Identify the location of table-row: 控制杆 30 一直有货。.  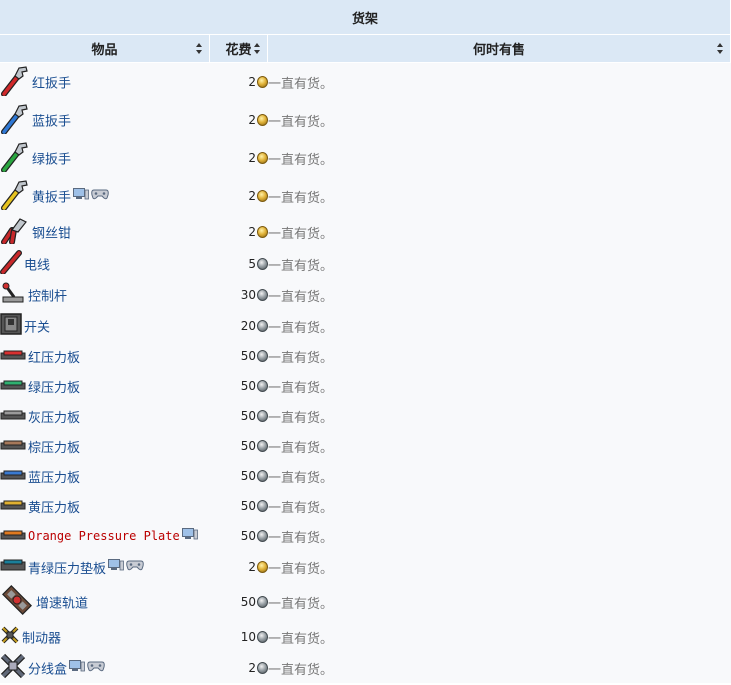
(365, 295).